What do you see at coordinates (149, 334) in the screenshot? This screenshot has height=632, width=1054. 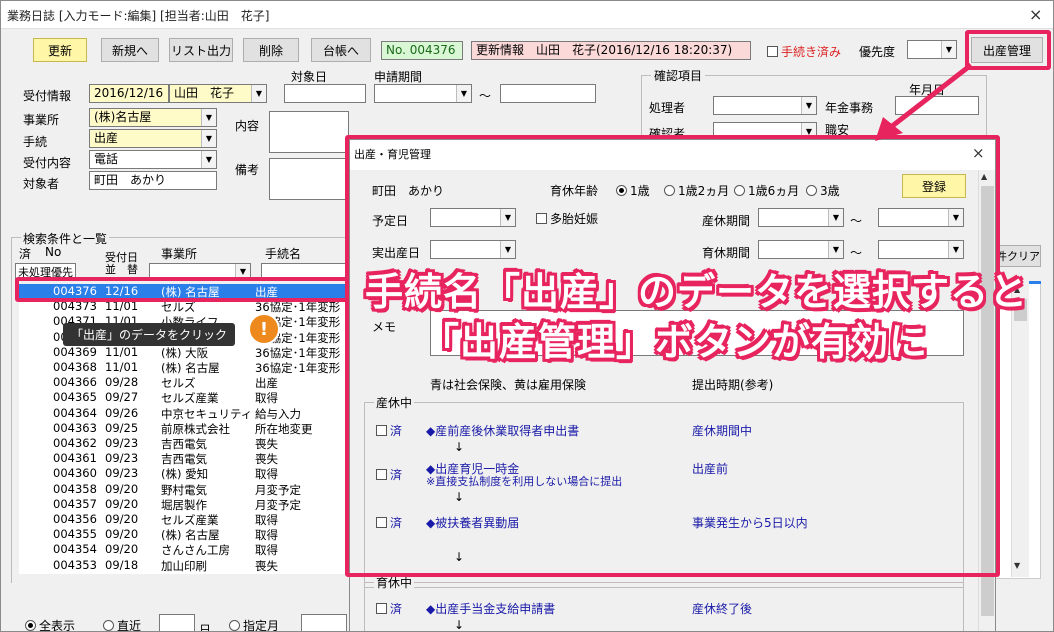 I see `click-hint-tooltip: 「出産」のデータをクリック` at bounding box center [149, 334].